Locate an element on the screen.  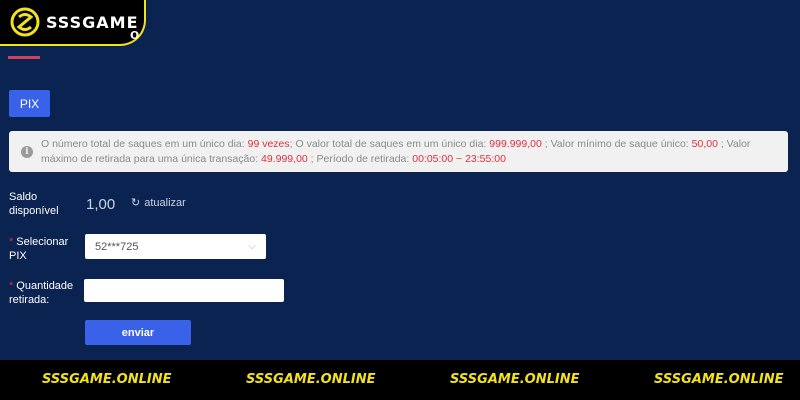
max-single-value: 49.999,00 is located at coordinates (284, 158).